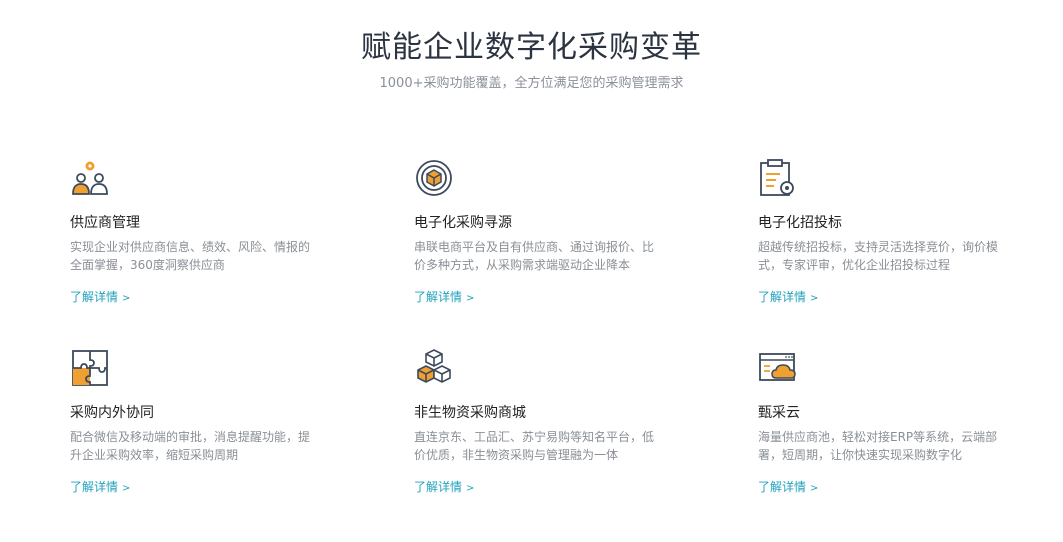 Image resolution: width=1063 pixels, height=542 pixels. What do you see at coordinates (531, 83) in the screenshot?
I see `page-subtitle: 1000+采购功能覆盖，全方位满足您的采购管理需求` at bounding box center [531, 83].